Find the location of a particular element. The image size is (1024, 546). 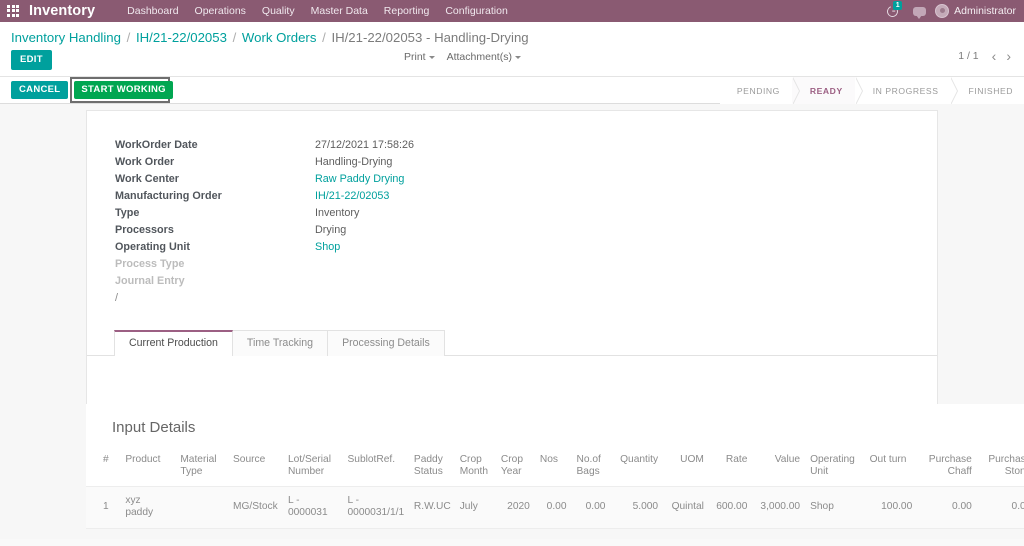

tab-panel-current-production is located at coordinates (512, 380).